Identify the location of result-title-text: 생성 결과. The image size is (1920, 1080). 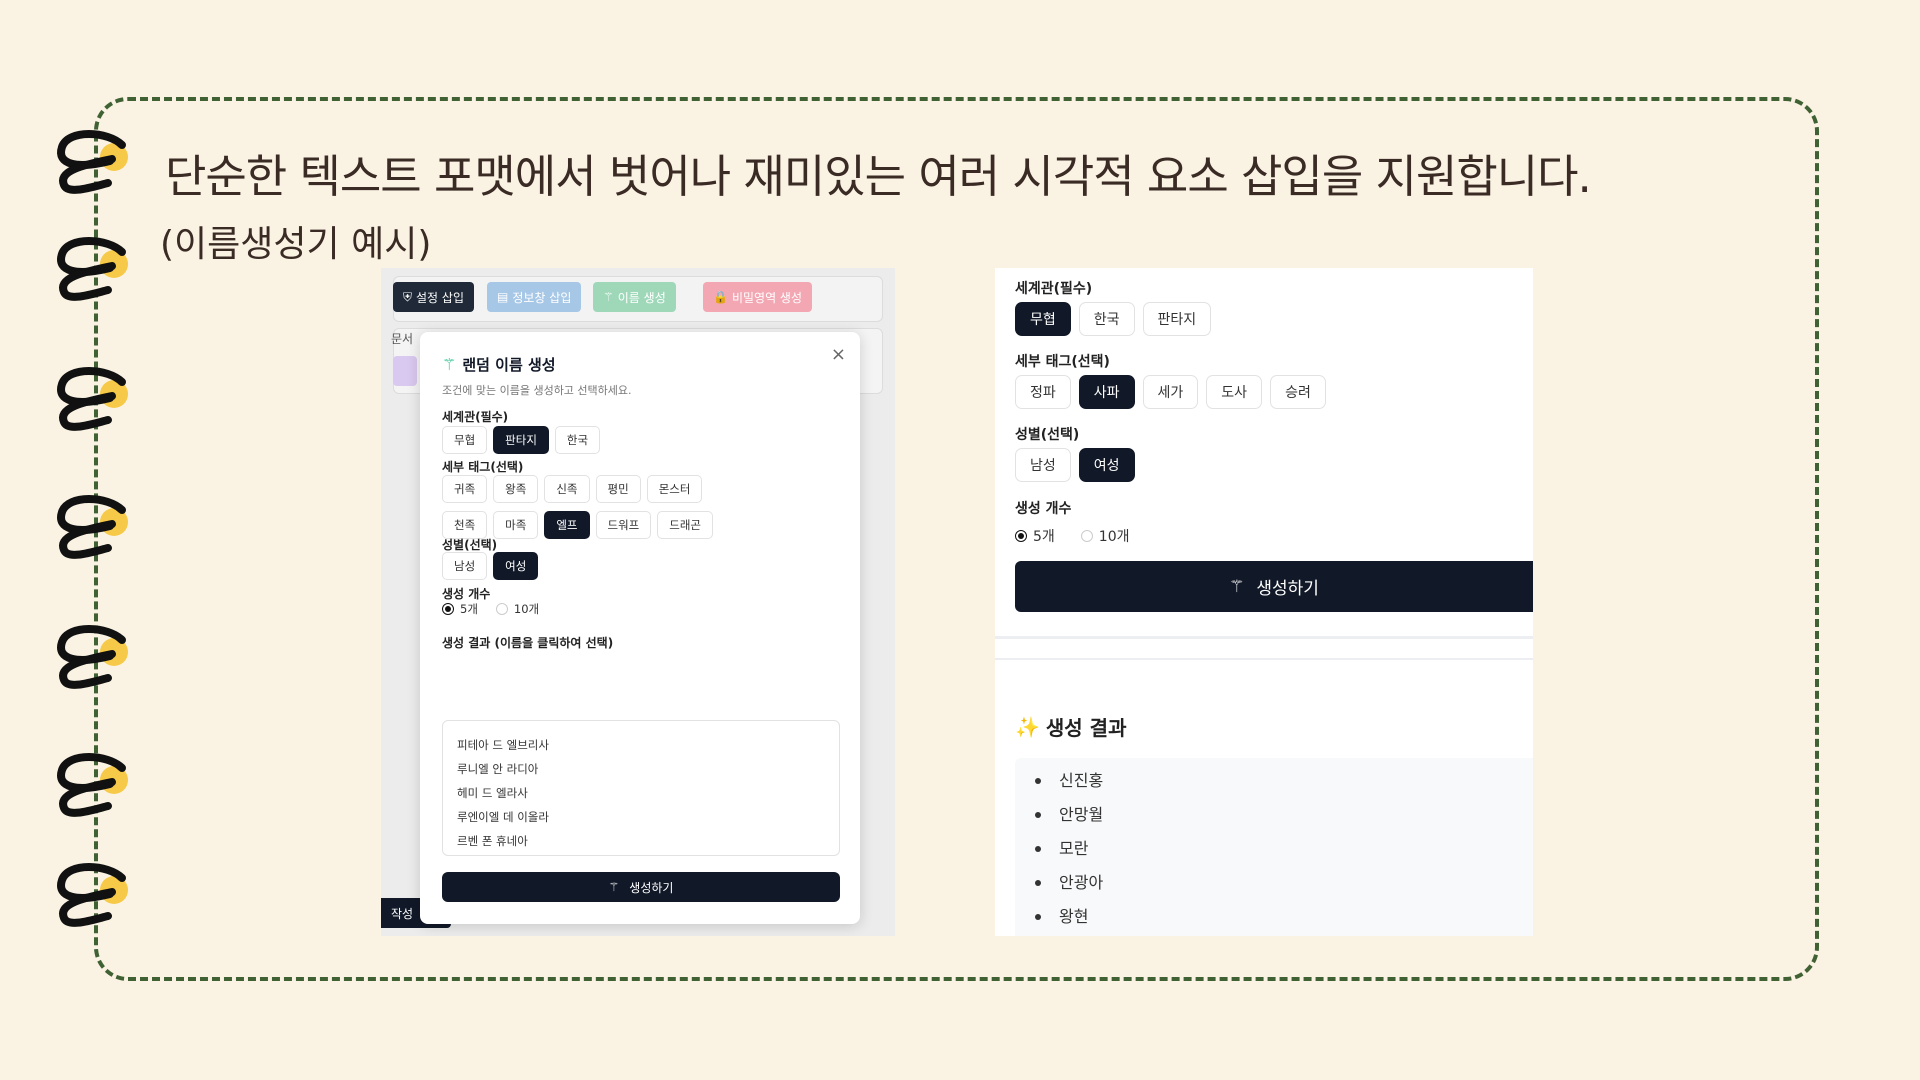
(1086, 728).